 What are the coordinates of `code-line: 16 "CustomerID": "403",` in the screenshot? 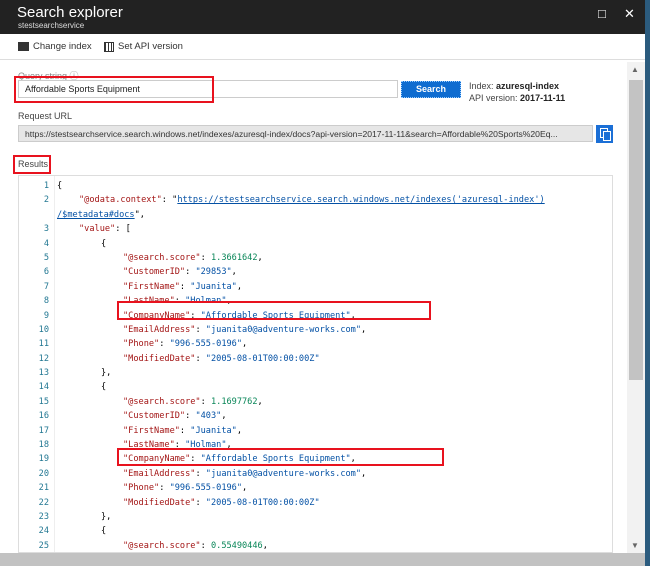 It's located at (315, 416).